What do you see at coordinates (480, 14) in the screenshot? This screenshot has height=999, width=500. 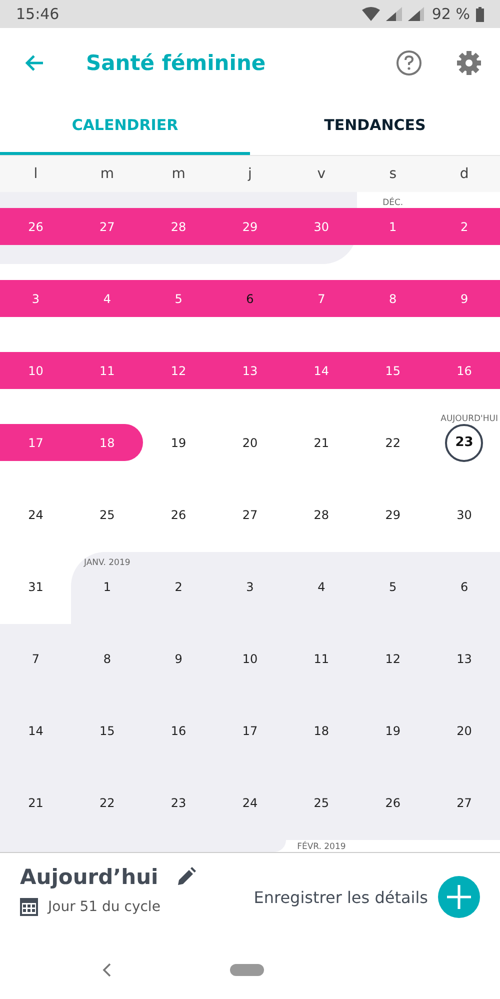 I see `battery-icon` at bounding box center [480, 14].